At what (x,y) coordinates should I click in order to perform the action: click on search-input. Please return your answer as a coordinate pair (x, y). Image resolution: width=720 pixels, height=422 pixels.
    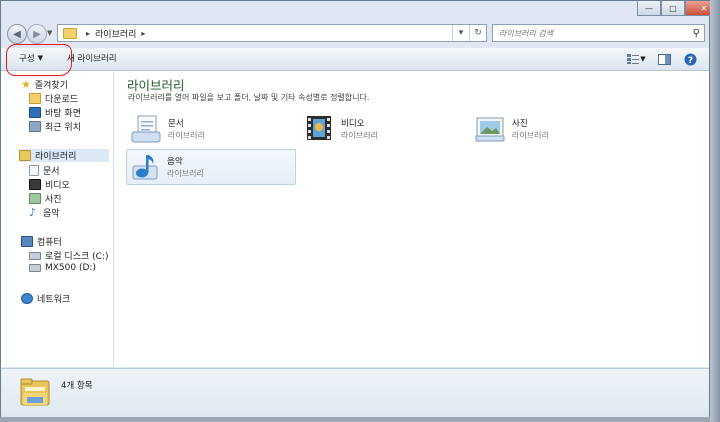
    Looking at the image, I should click on (595, 33).